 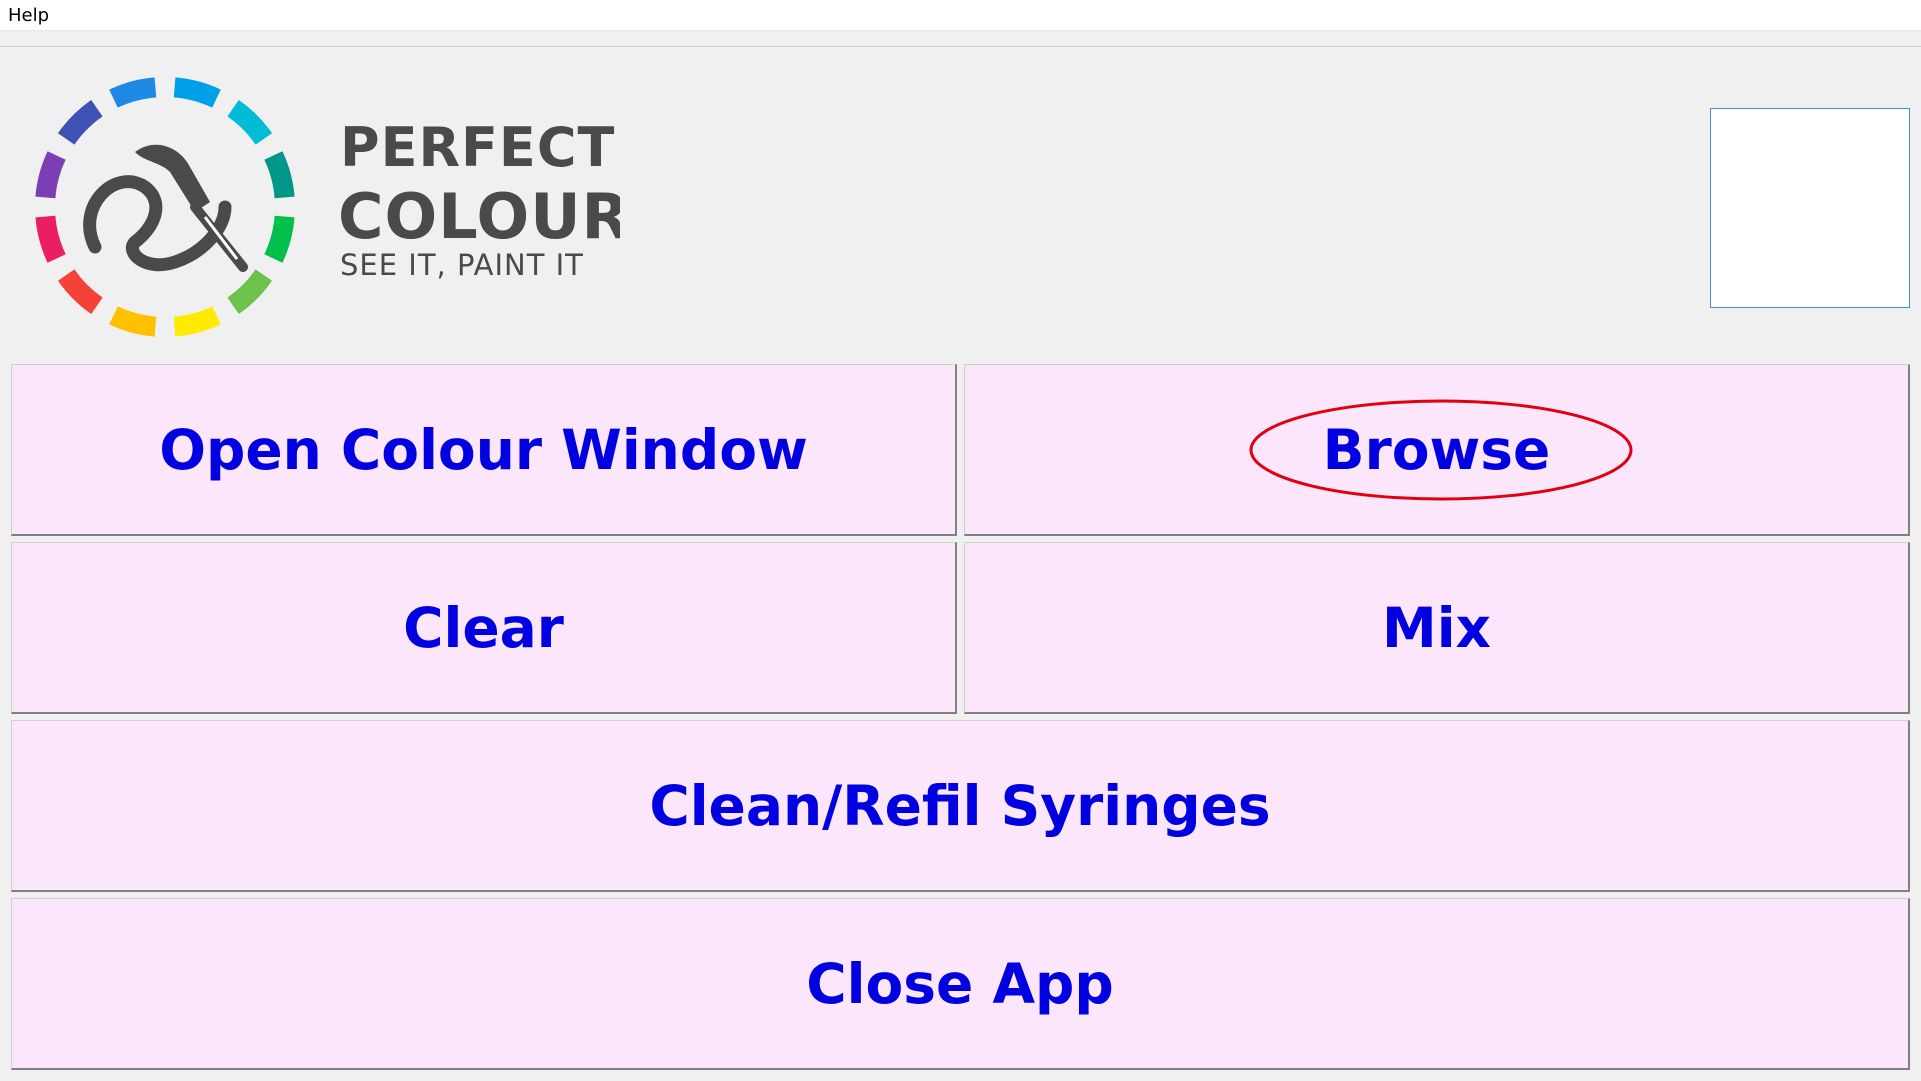 What do you see at coordinates (960, 15) in the screenshot?
I see `menu-bar: Help` at bounding box center [960, 15].